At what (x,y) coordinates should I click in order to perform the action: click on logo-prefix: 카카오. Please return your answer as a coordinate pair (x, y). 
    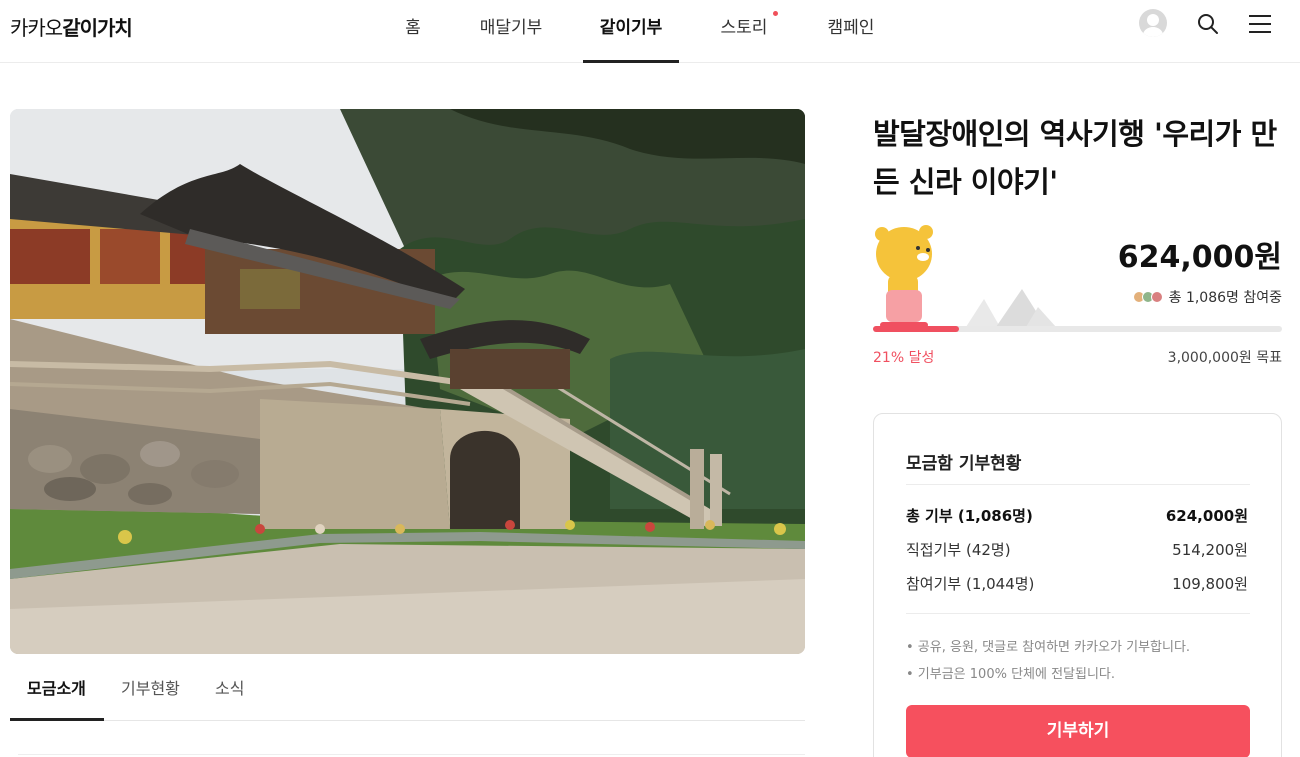
    Looking at the image, I should click on (36, 28).